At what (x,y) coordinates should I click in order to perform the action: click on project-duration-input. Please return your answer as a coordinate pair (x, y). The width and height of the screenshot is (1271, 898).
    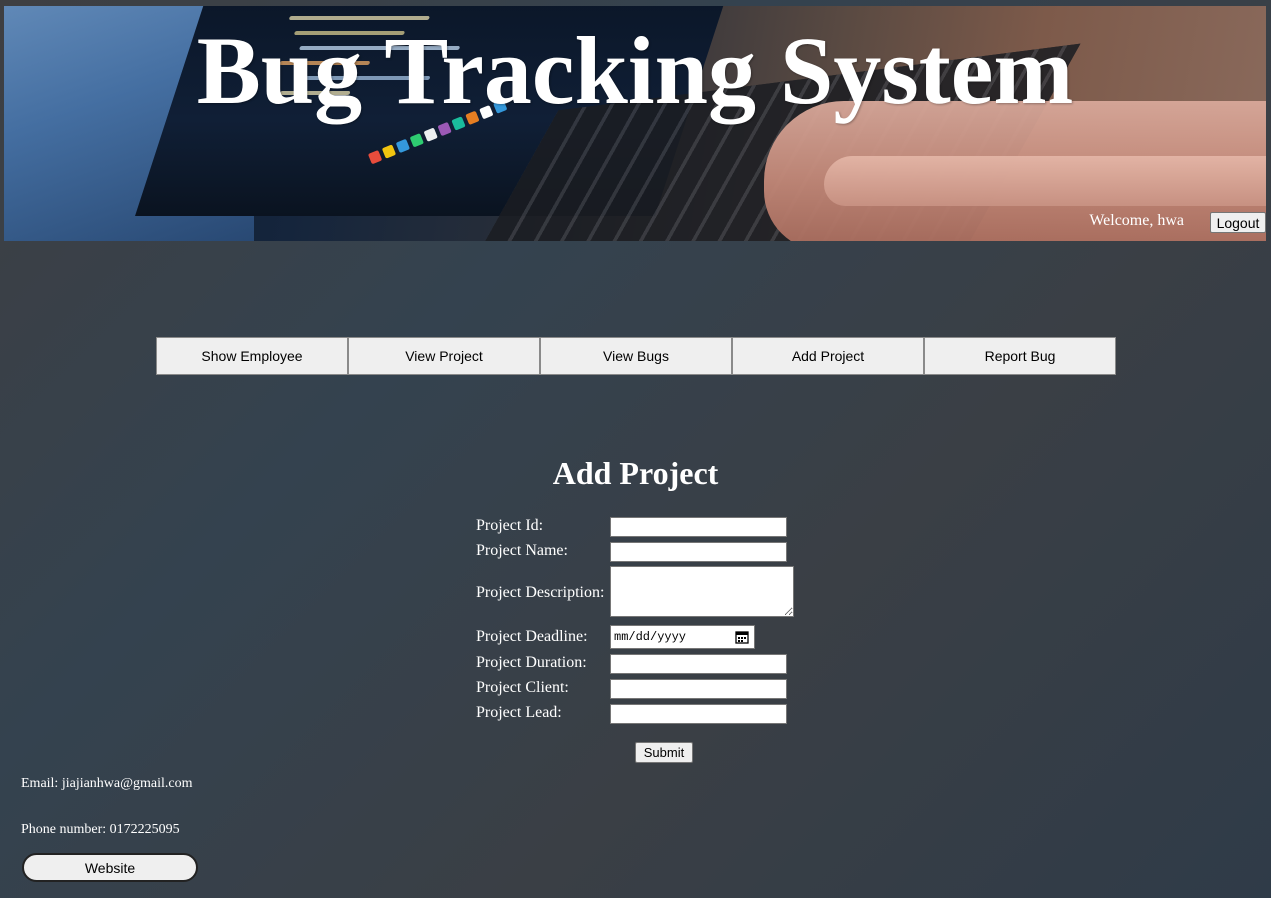
    Looking at the image, I should click on (698, 664).